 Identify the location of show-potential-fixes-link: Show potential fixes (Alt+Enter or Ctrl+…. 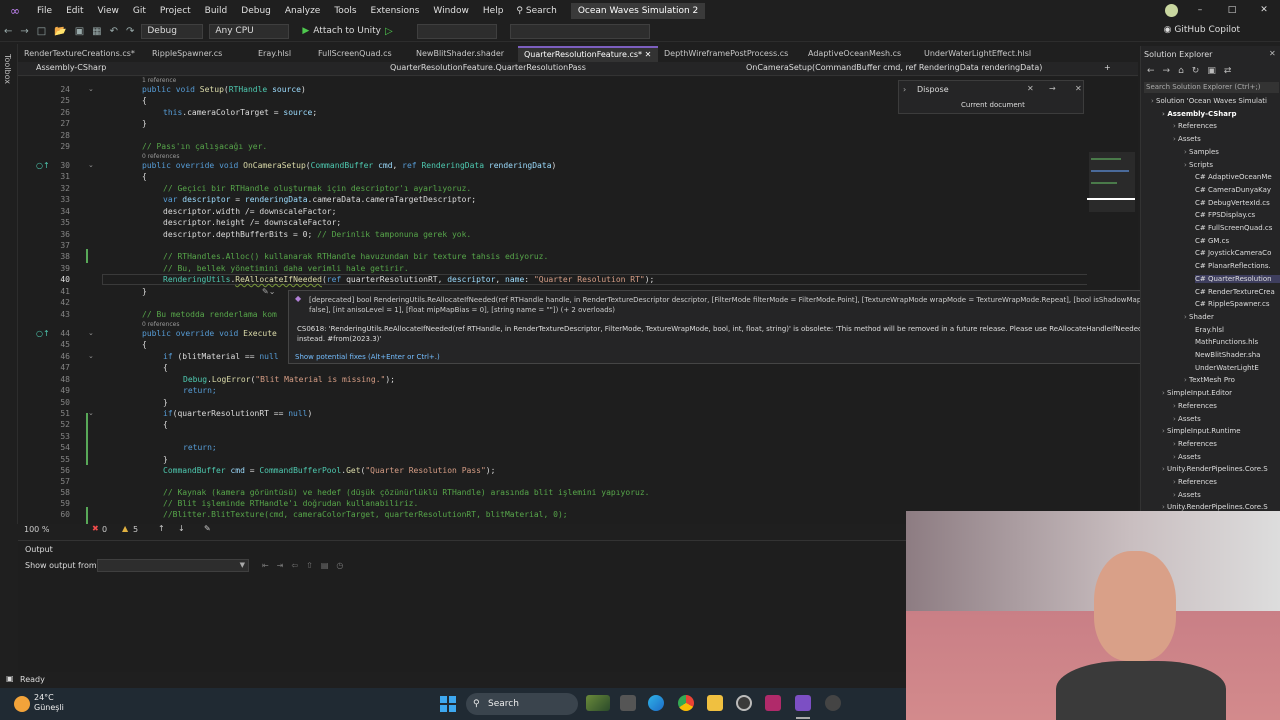
(367, 357).